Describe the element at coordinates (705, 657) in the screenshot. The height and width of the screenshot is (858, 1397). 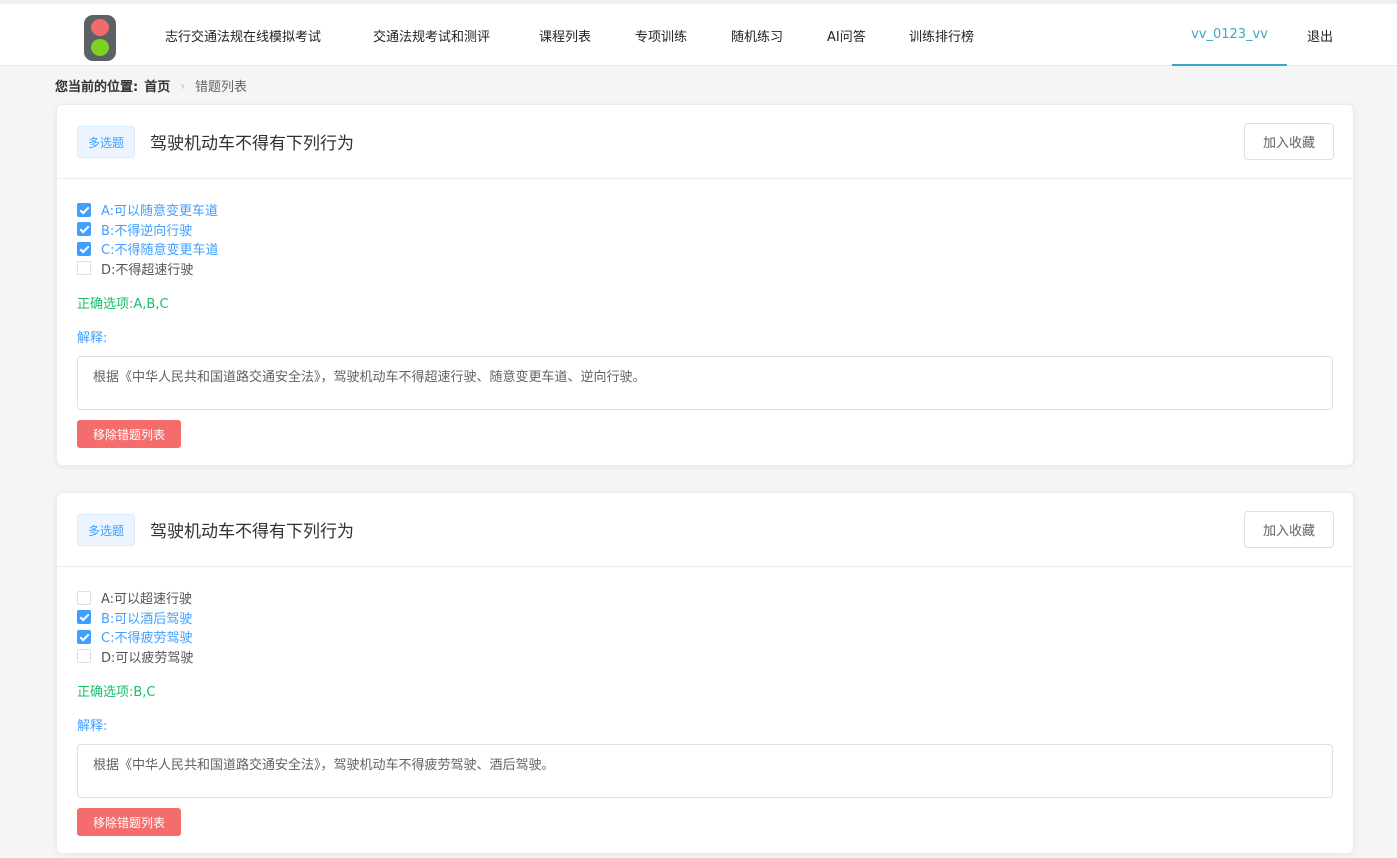
I see `option-d: D:可以疲劳驾驶` at that location.